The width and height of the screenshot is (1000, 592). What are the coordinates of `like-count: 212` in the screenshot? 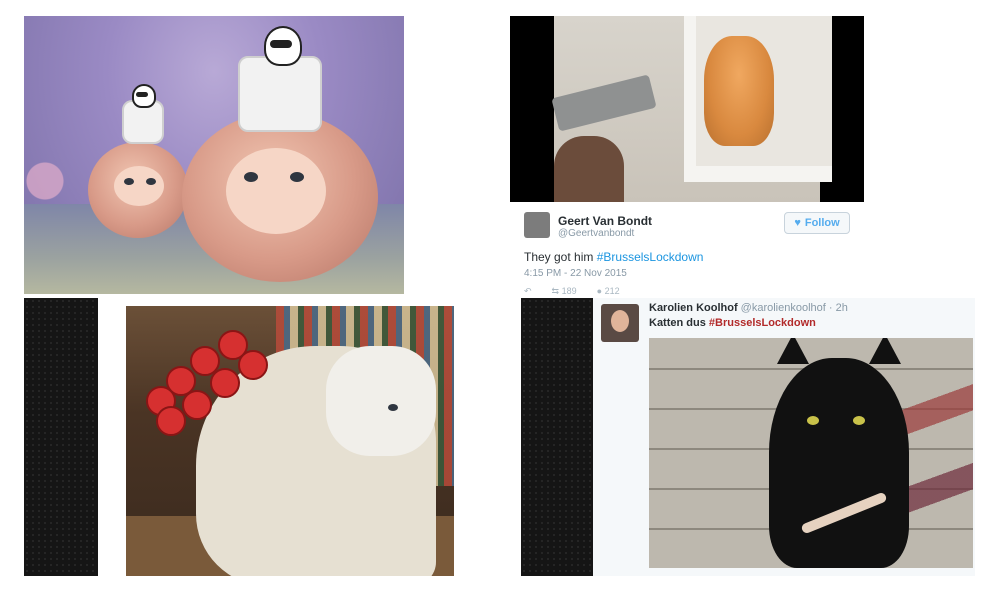 It's located at (612, 290).